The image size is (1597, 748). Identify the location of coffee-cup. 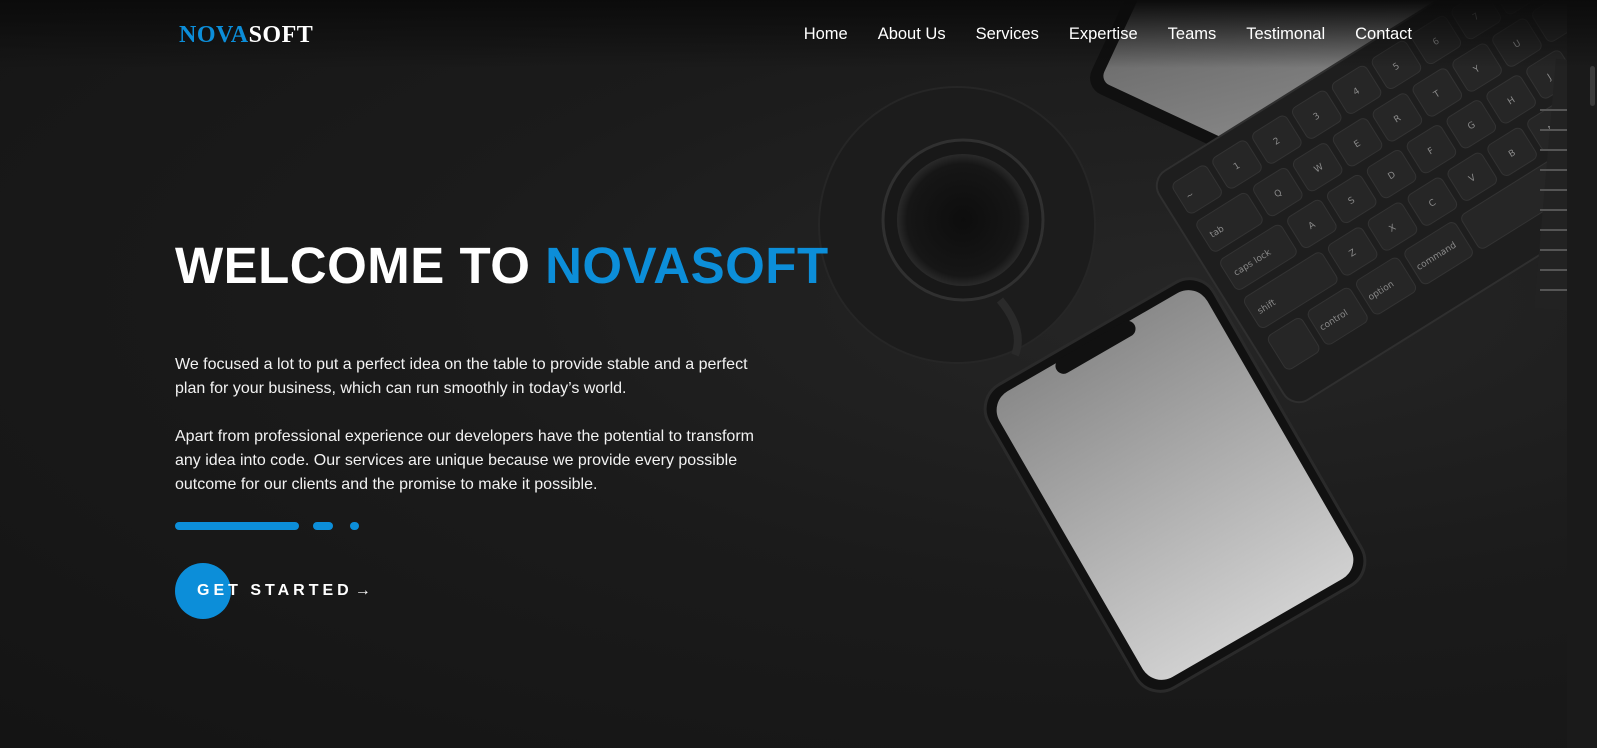
(957, 225).